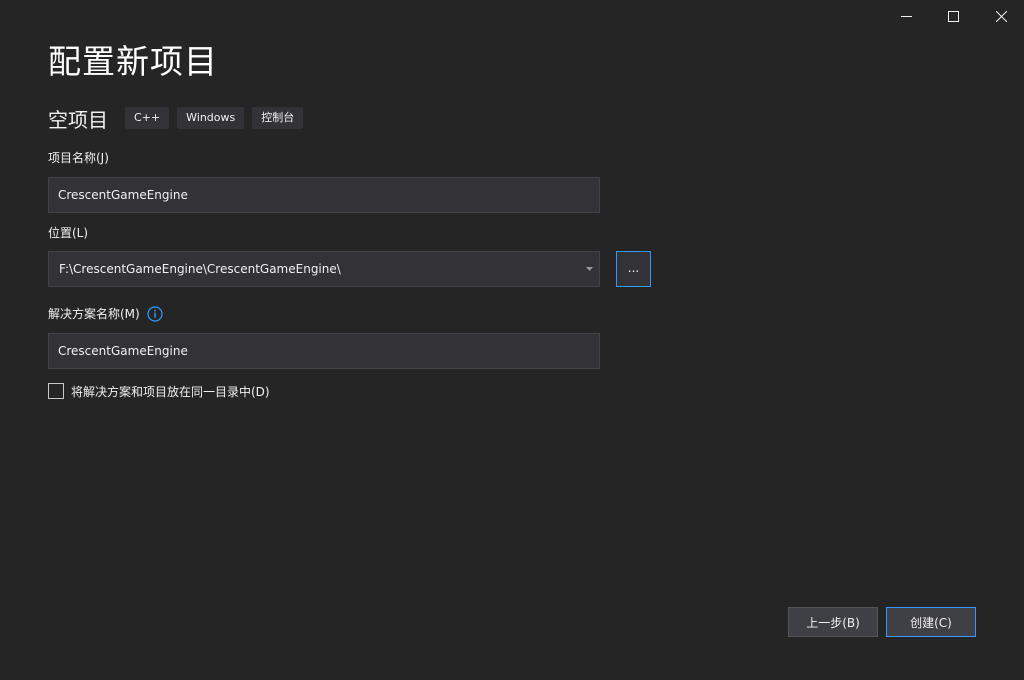 This screenshot has width=1024, height=680. Describe the element at coordinates (147, 118) in the screenshot. I see `tag-language: C++` at that location.